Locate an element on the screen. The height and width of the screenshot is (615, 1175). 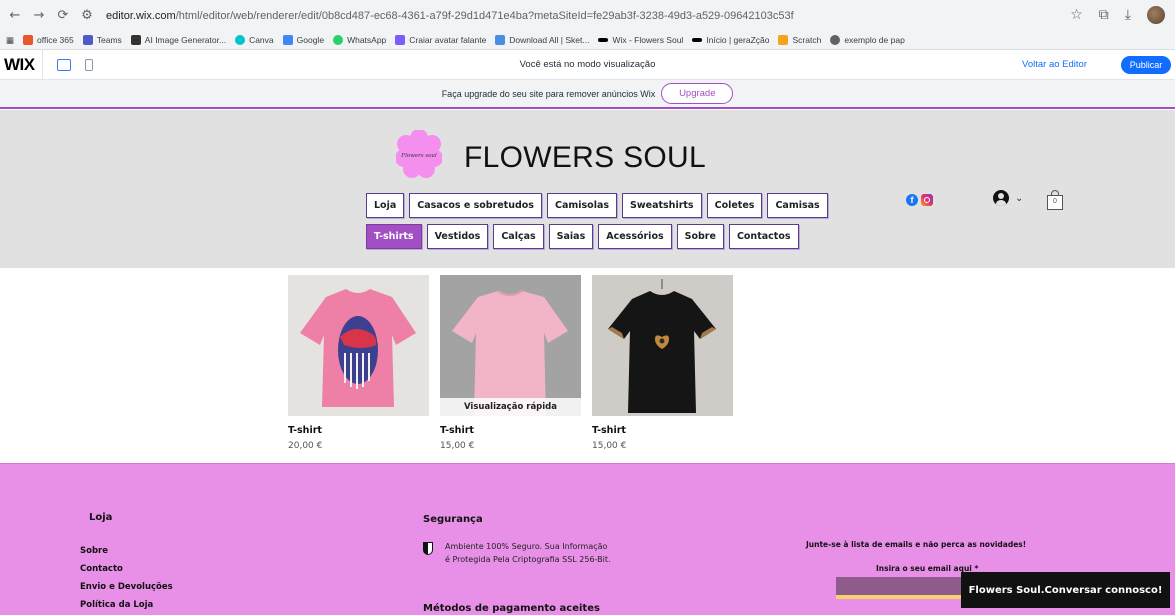
bookmark-item: Wix - Flowers Soul is located at coordinates (640, 40).